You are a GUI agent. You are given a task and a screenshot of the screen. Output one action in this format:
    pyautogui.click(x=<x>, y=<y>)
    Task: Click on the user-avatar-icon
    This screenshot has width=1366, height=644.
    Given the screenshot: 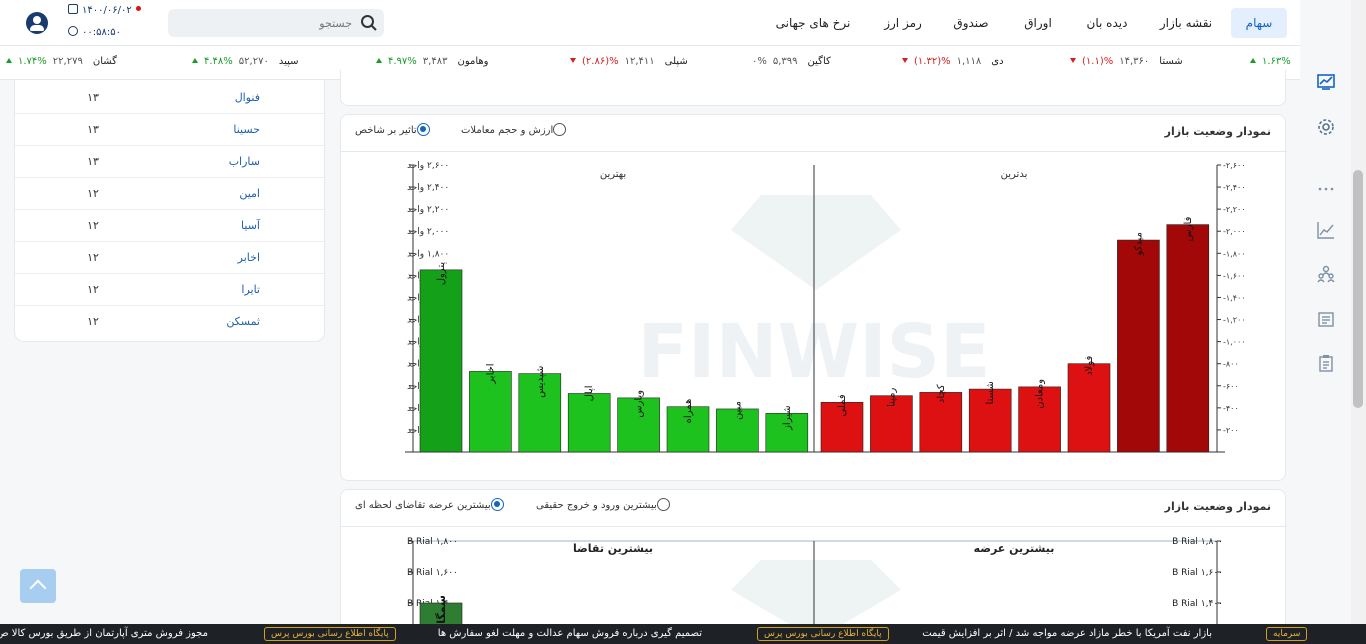 What is the action you would take?
    pyautogui.click(x=37, y=23)
    